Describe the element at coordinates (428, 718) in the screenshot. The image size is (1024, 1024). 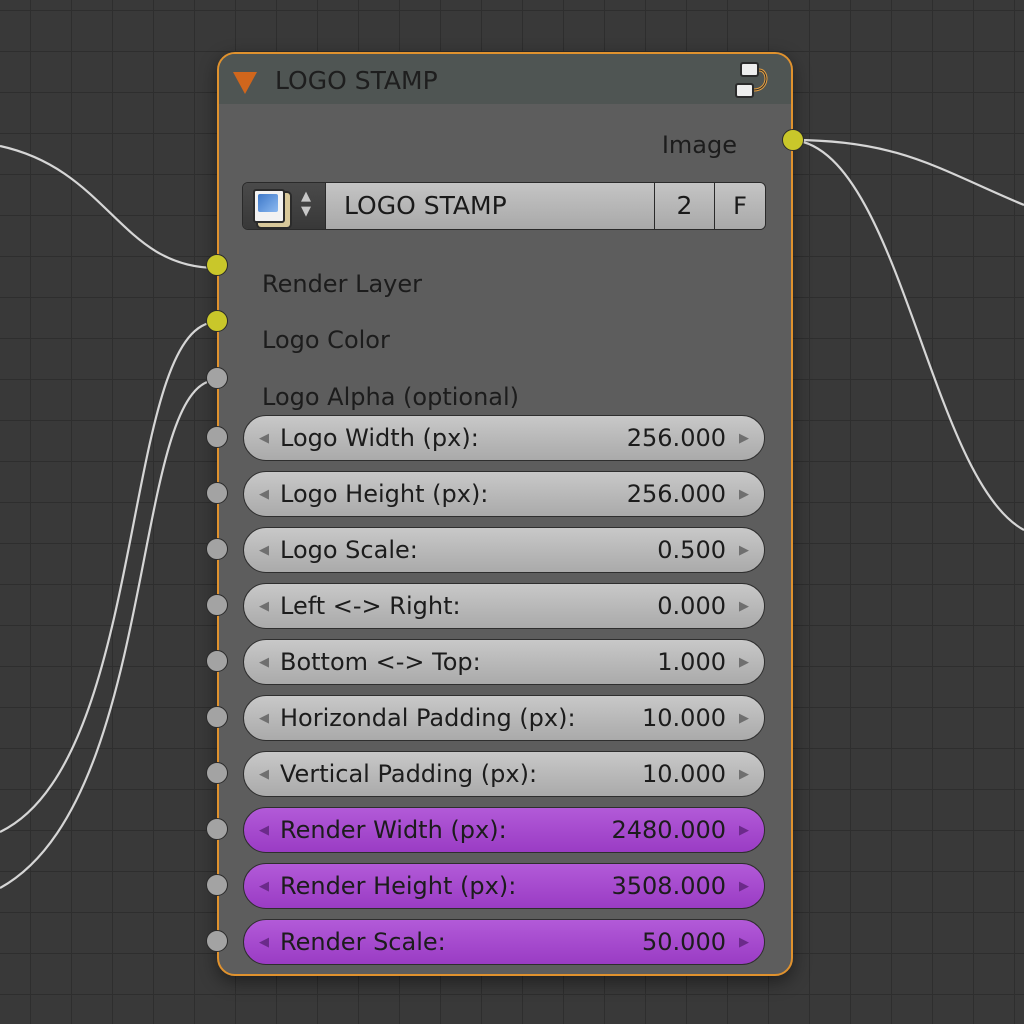
I see `field-label: Horizondal Padding (px):` at that location.